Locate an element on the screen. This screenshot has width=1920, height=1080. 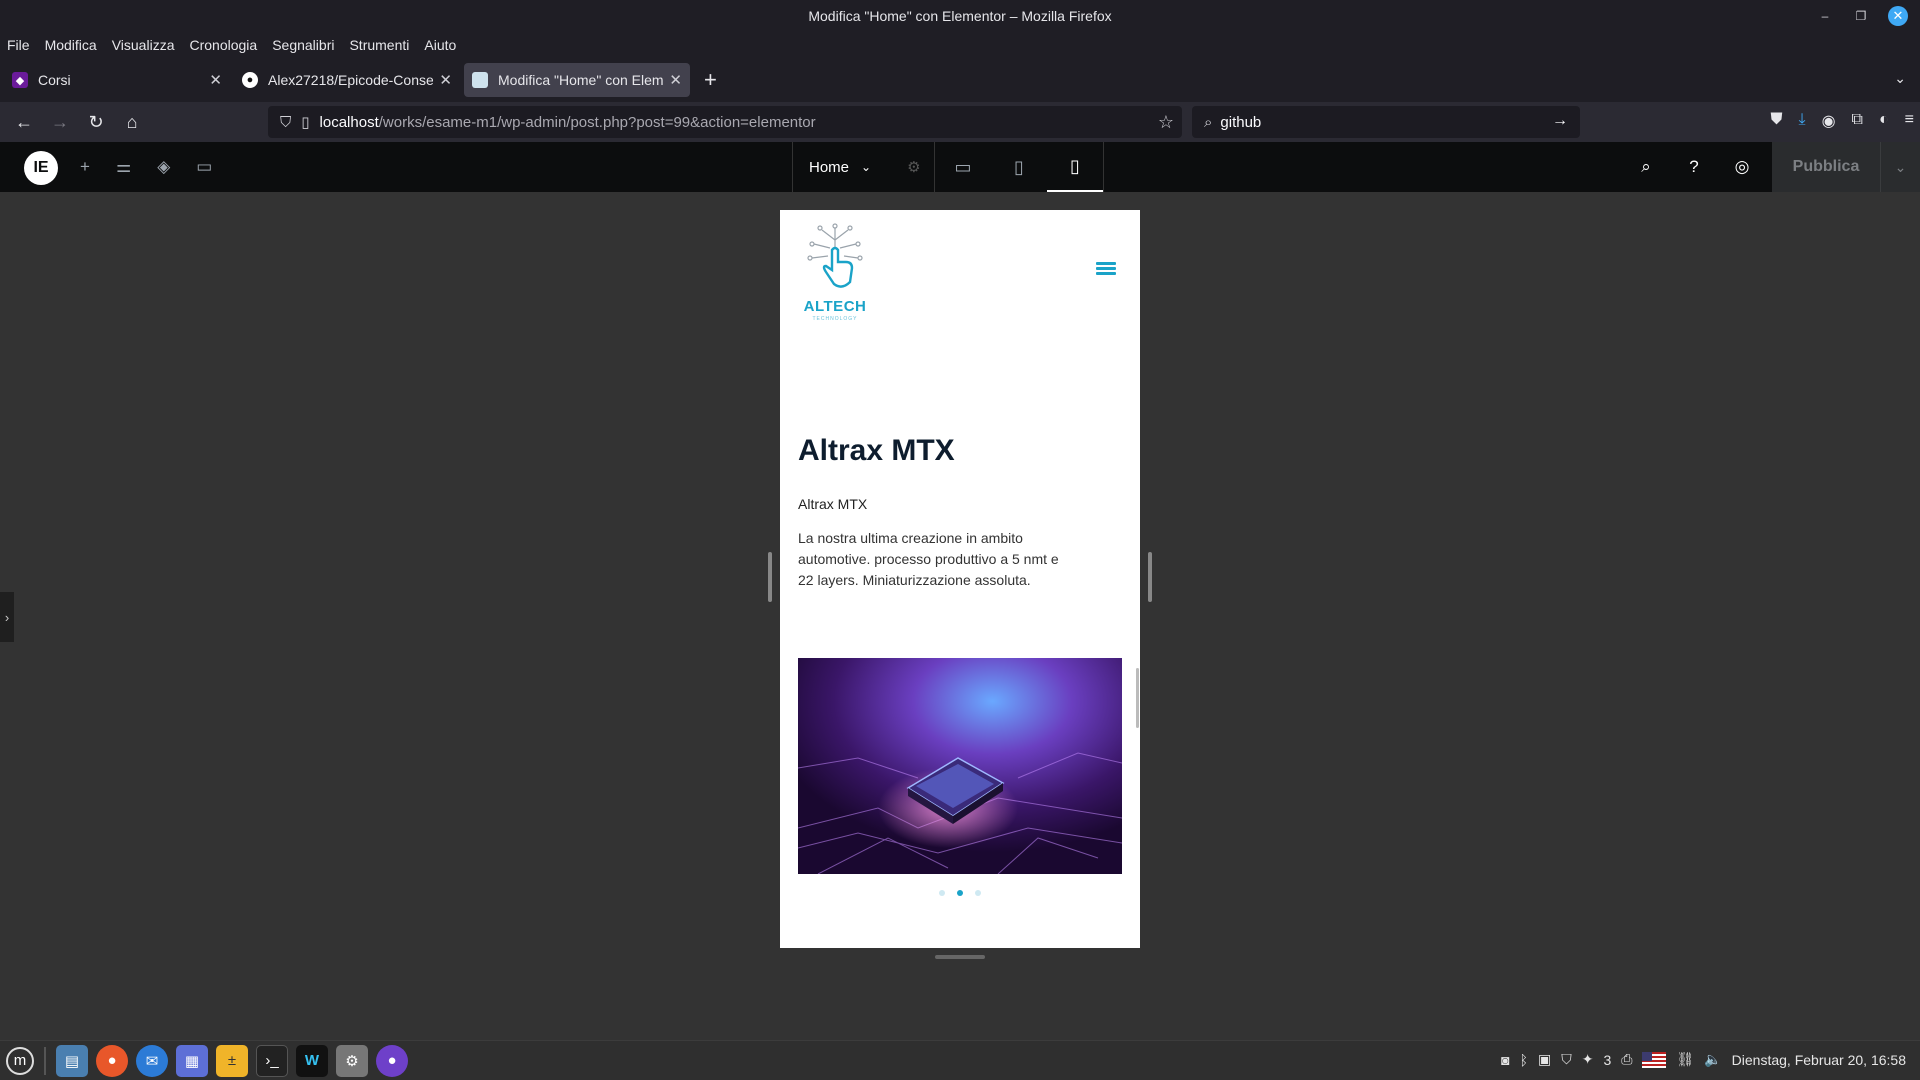
github-desktop-icon: ● is located at coordinates (392, 1060).